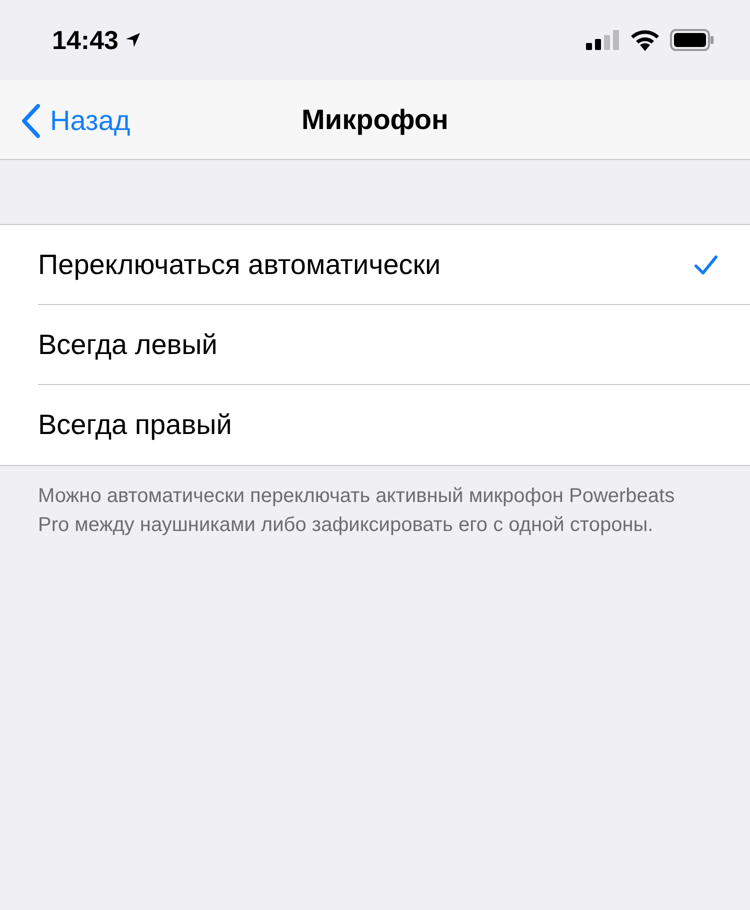 This screenshot has width=750, height=910. What do you see at coordinates (375, 119) in the screenshot?
I see `screen-title: Микрофон` at bounding box center [375, 119].